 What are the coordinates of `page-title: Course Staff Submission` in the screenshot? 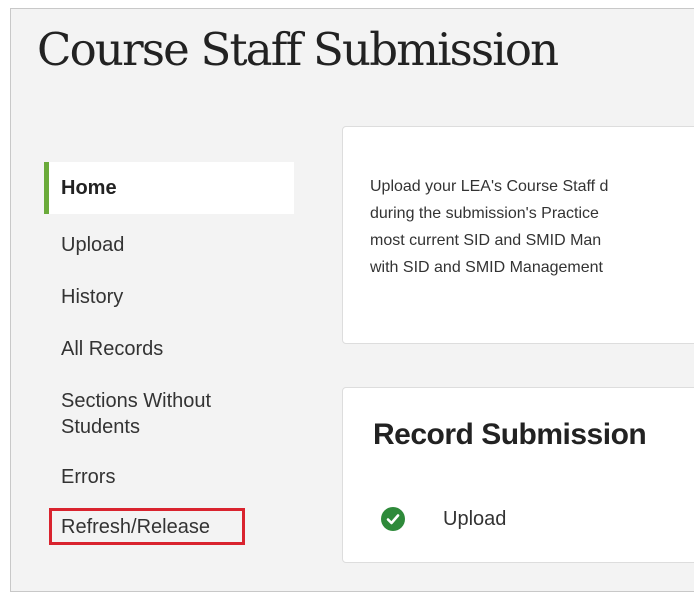 It's located at (298, 49).